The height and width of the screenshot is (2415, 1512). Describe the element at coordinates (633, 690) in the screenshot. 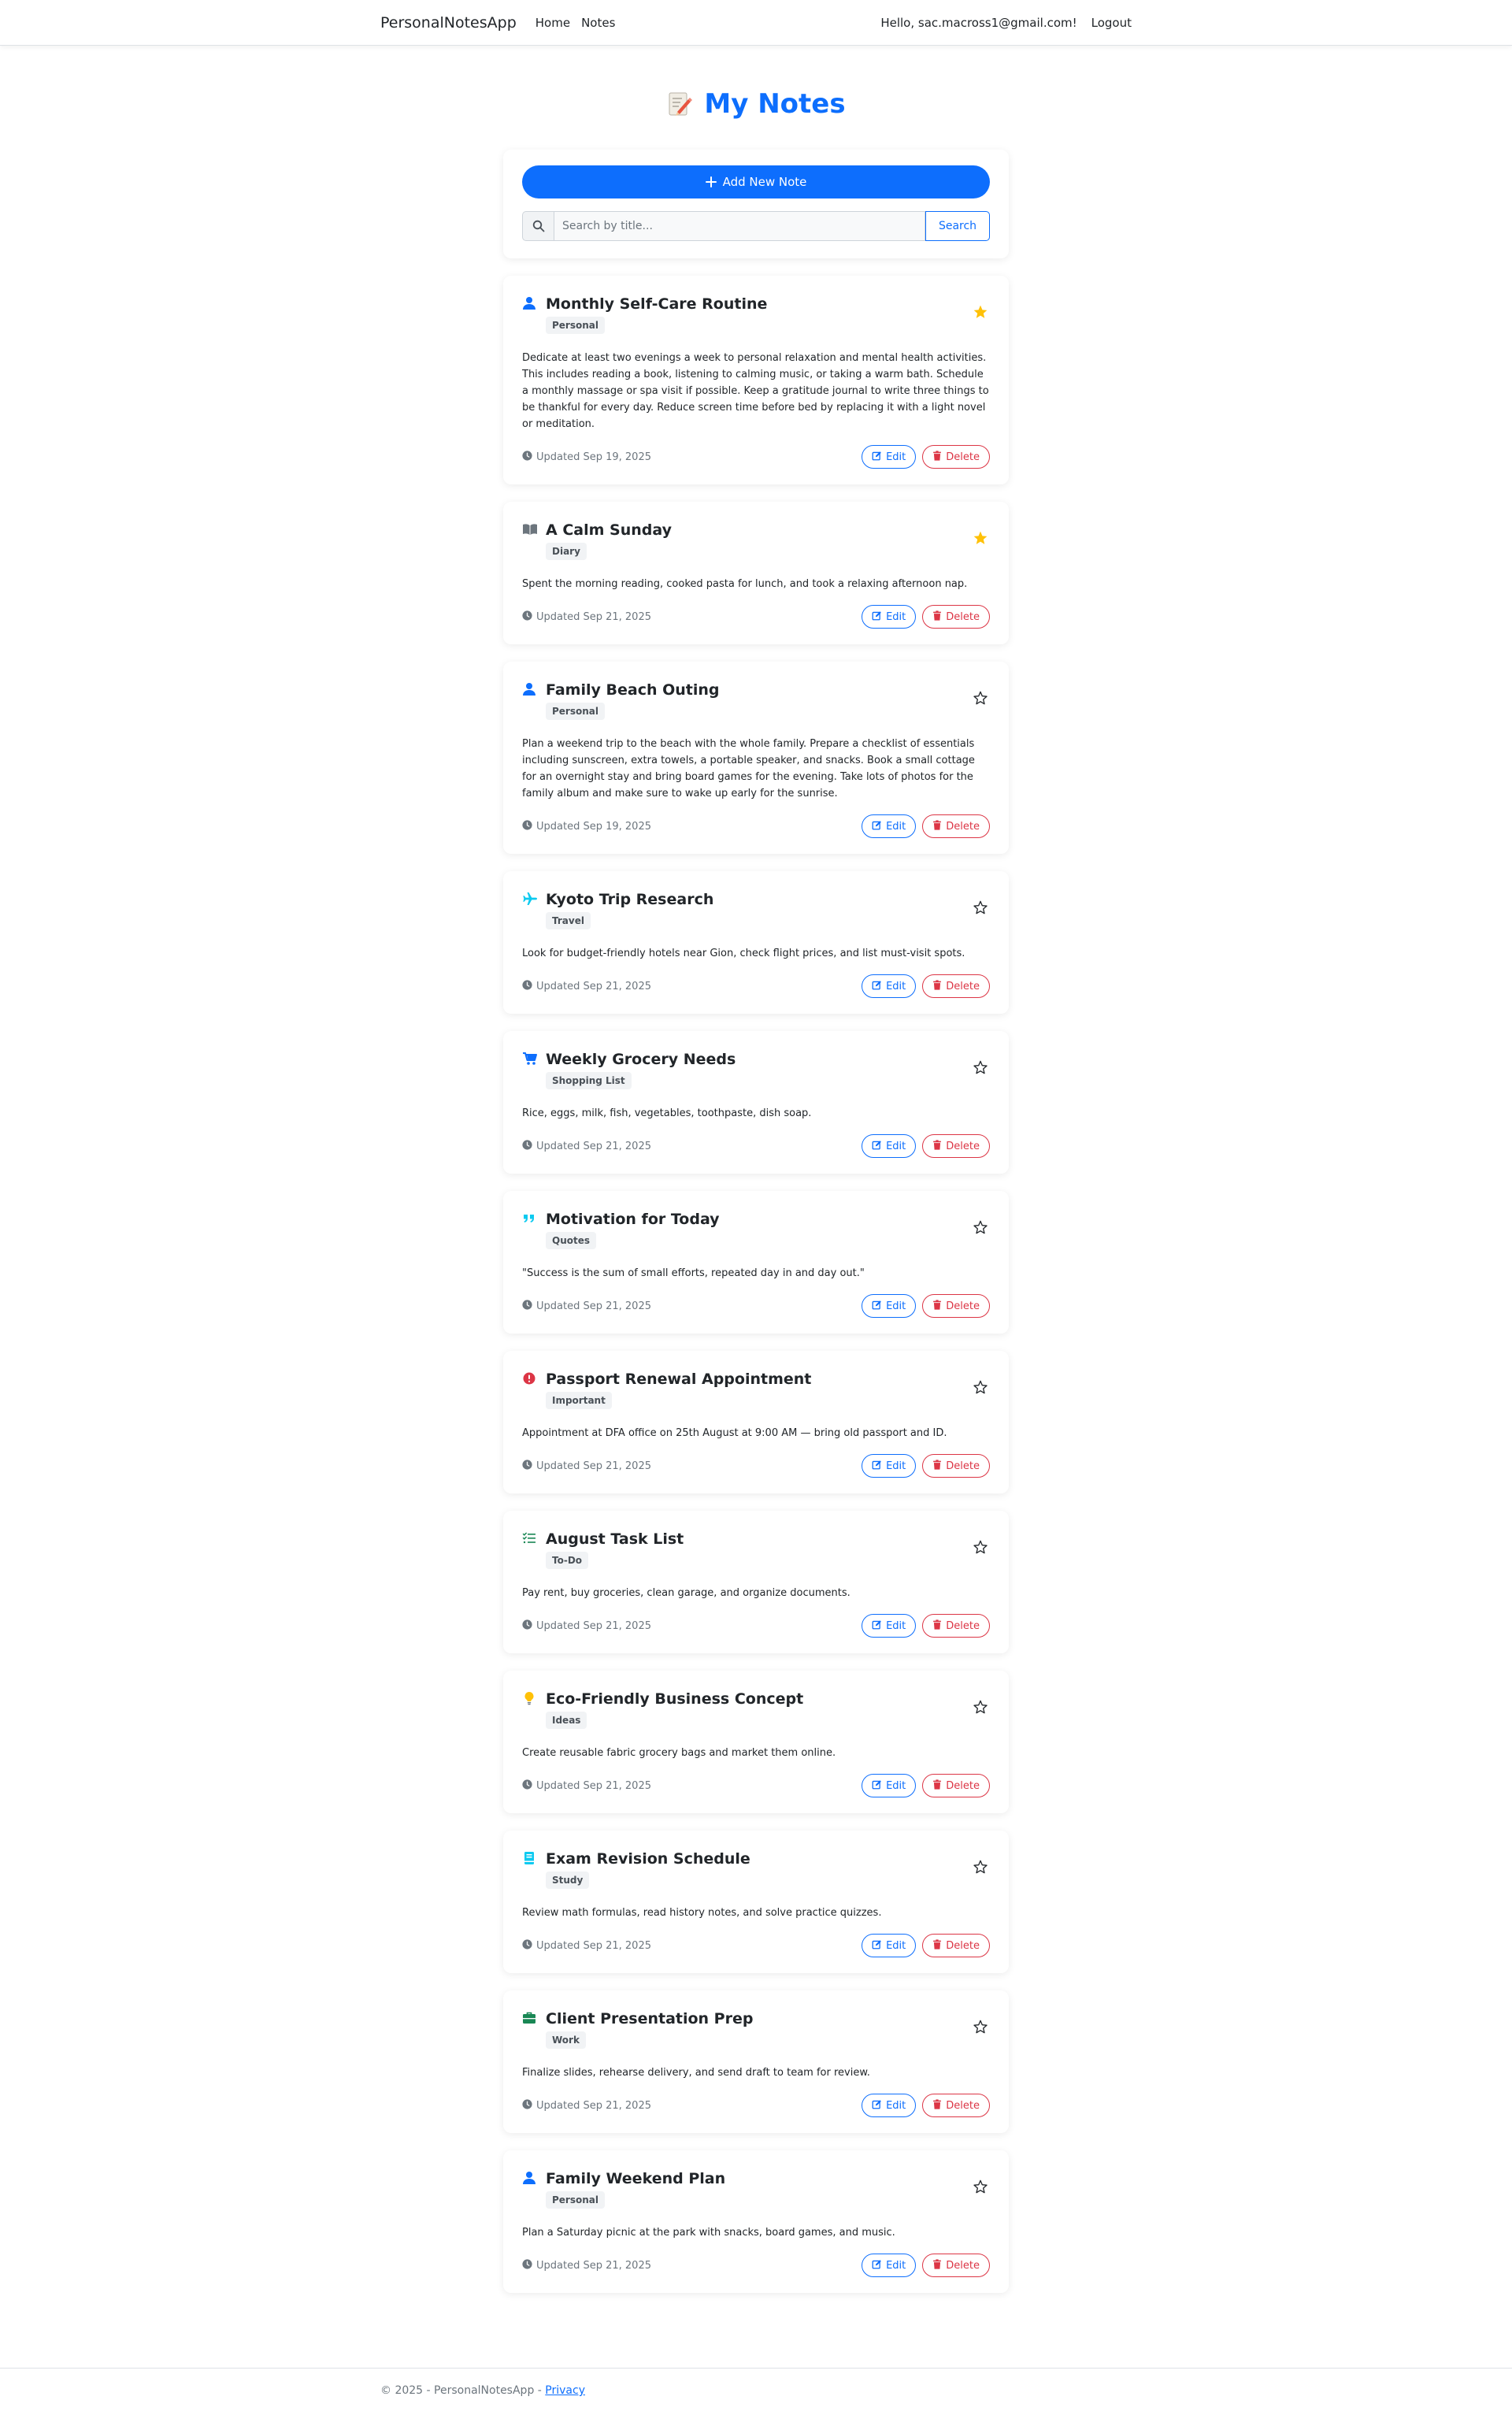

I see `note-title: Family Beach Outing` at that location.